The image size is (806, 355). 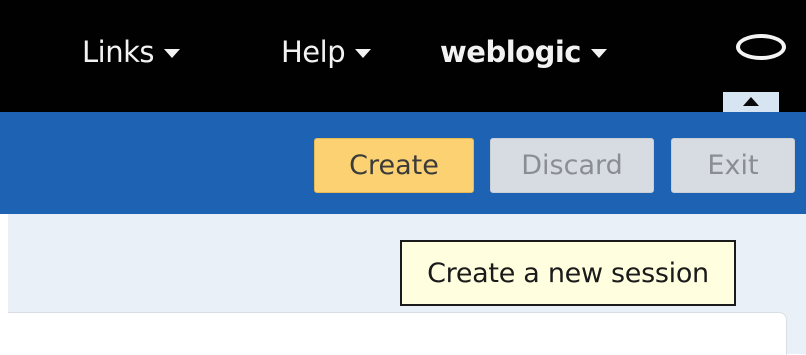 What do you see at coordinates (118, 52) in the screenshot?
I see `links-menu-label: Links` at bounding box center [118, 52].